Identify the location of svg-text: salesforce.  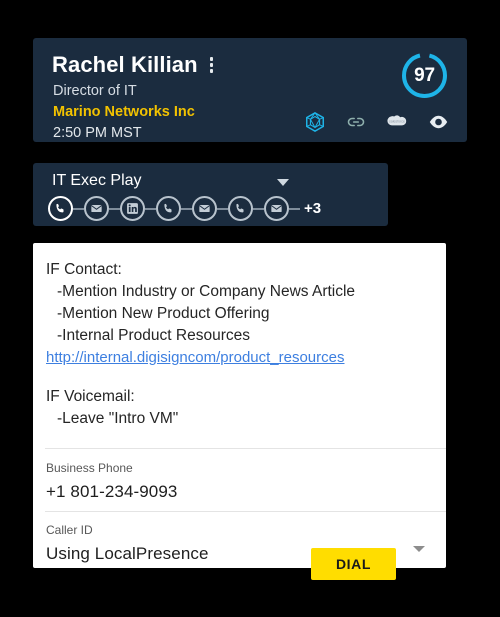
(397, 121).